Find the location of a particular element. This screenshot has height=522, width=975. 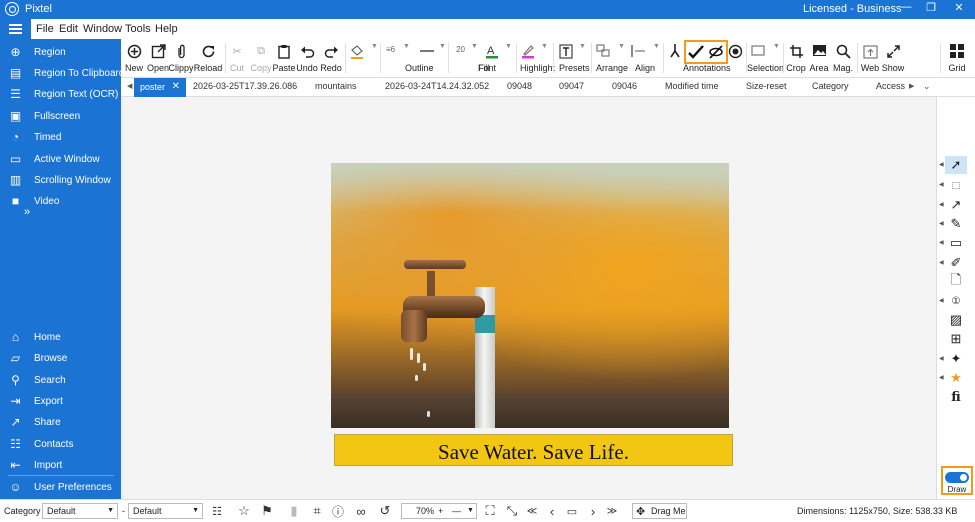

tab-item: Modified time is located at coordinates (692, 86).